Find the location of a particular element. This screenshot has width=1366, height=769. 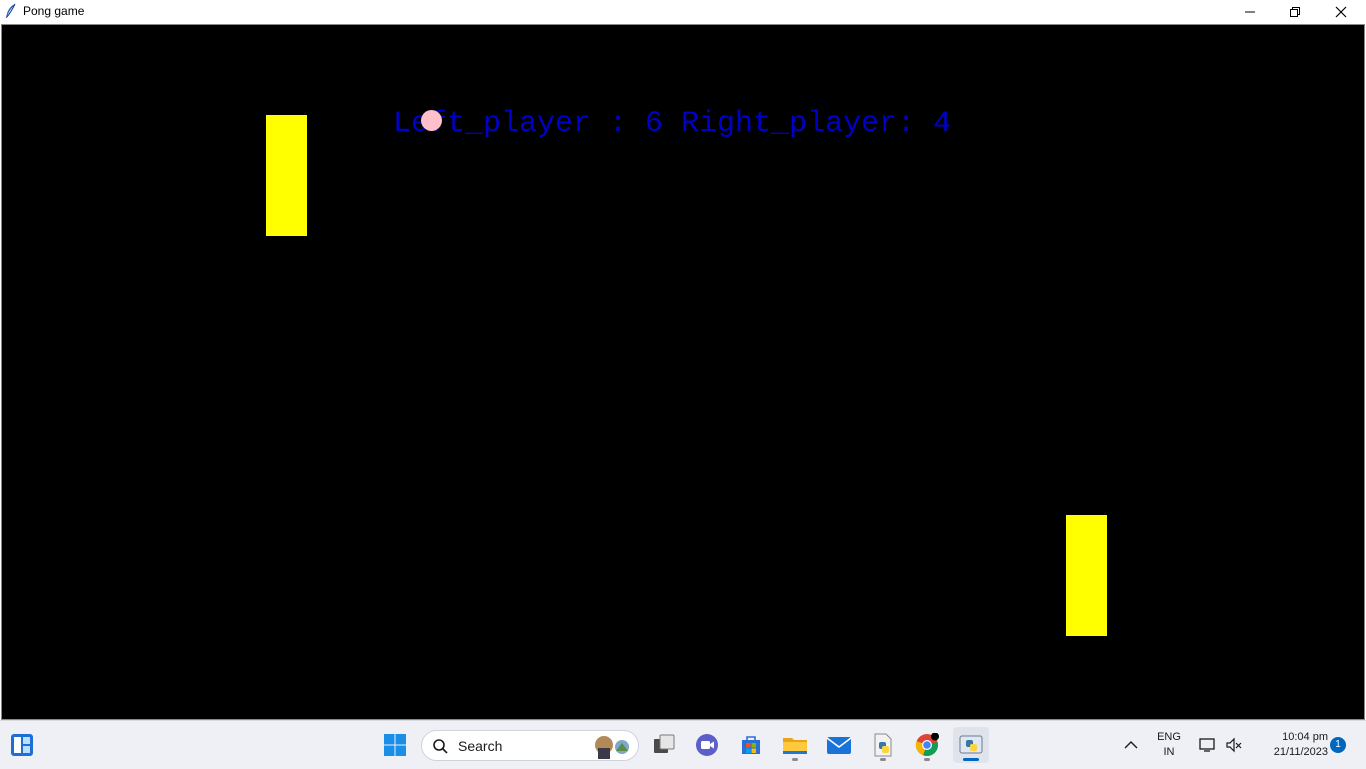

minimize-button is located at coordinates (1250, 12).